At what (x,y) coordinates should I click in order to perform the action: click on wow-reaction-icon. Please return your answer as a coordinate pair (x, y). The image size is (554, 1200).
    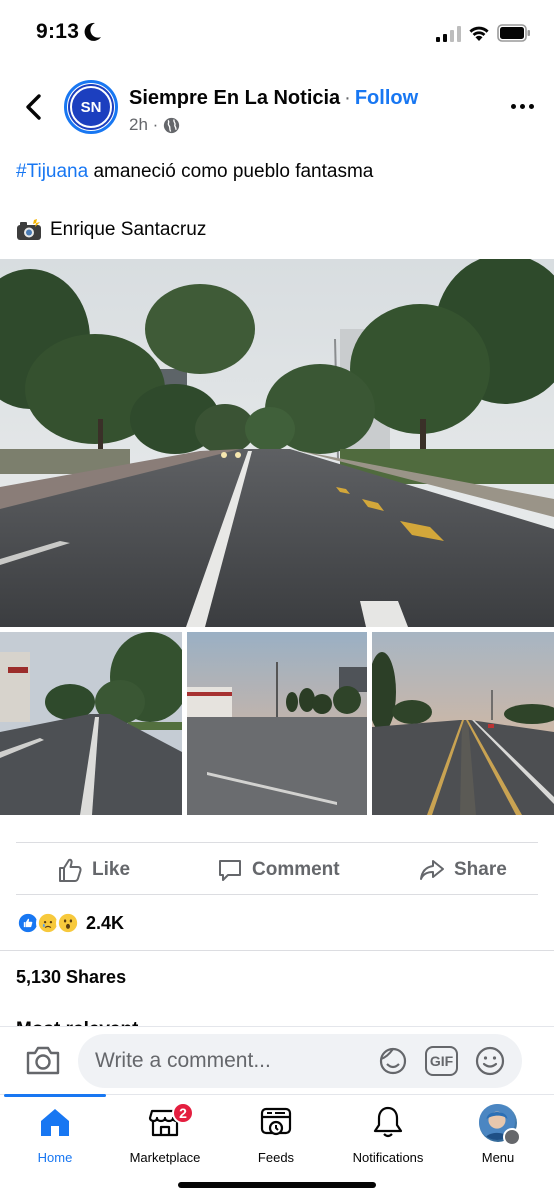
    Looking at the image, I should click on (68, 923).